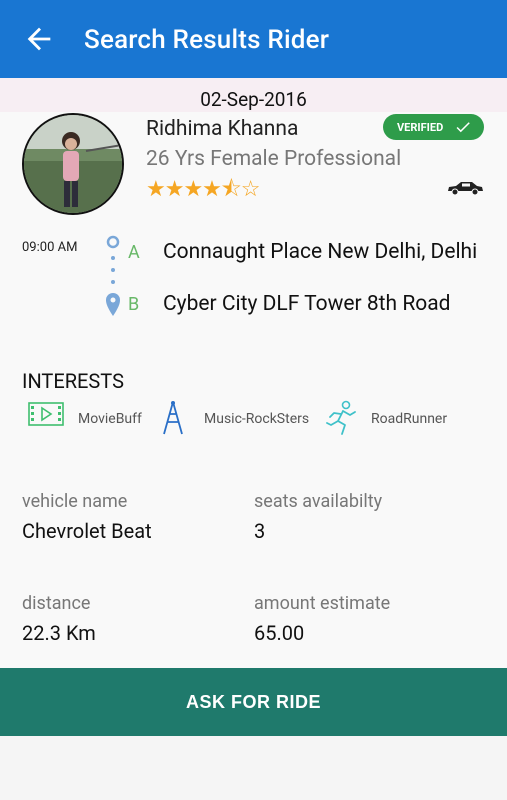  I want to click on interest-item-roadrunner: RoadRunner, so click(390, 418).